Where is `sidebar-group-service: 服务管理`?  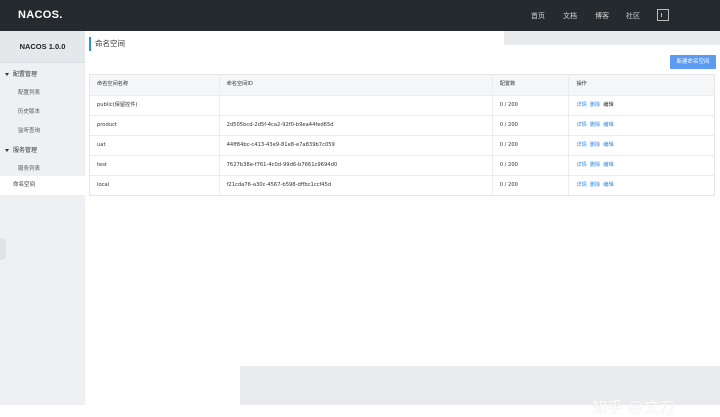 sidebar-group-service: 服务管理 is located at coordinates (21, 149).